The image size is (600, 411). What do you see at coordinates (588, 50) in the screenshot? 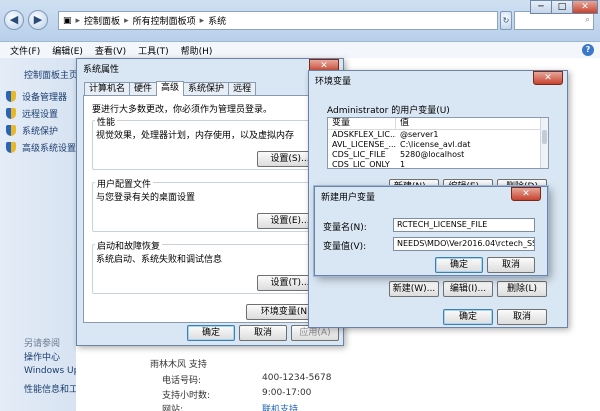
I see `help-icon: ?` at bounding box center [588, 50].